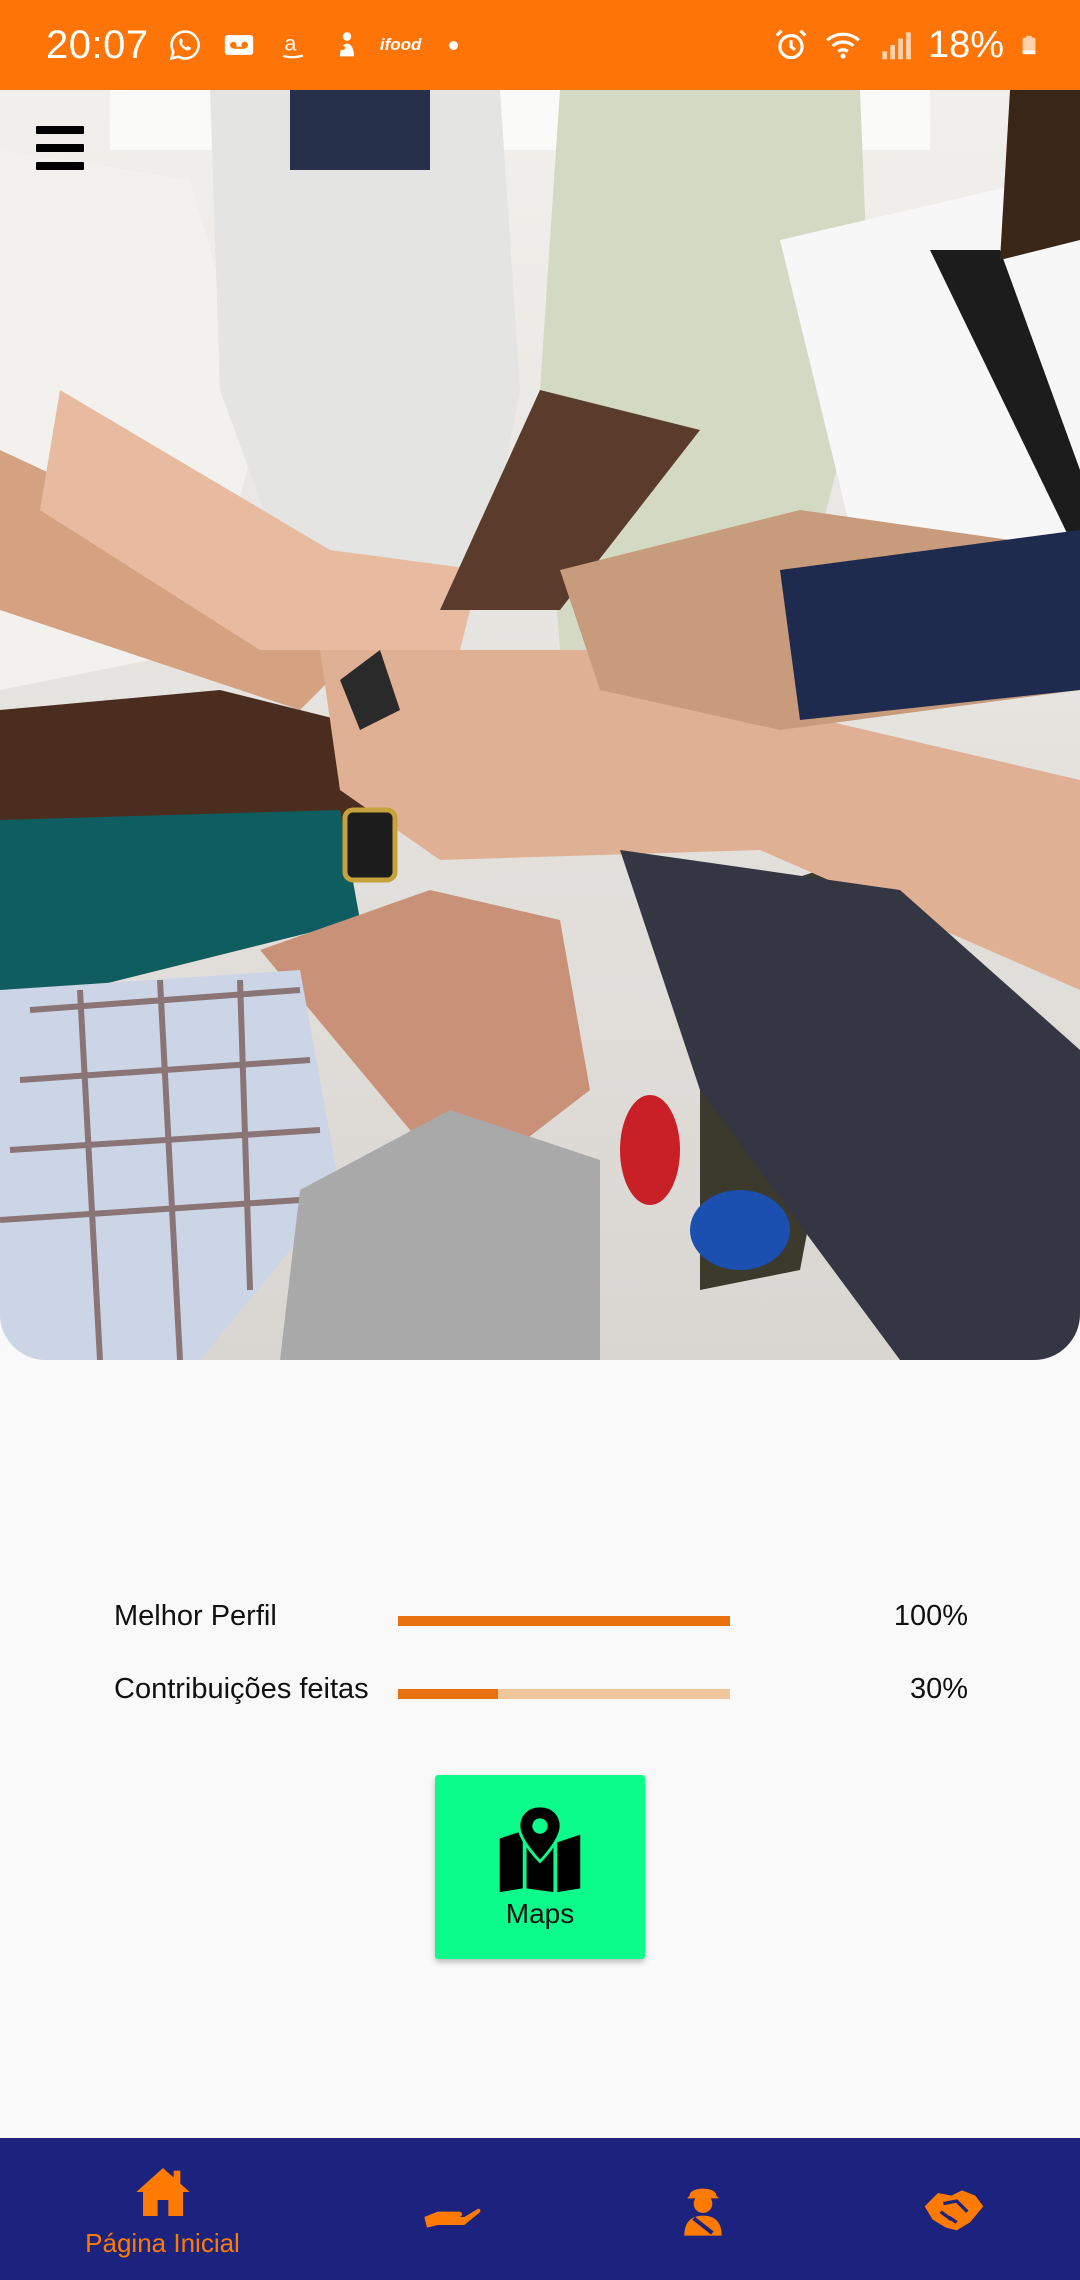  What do you see at coordinates (452, 2218) in the screenshot?
I see `giving-hand-icon` at bounding box center [452, 2218].